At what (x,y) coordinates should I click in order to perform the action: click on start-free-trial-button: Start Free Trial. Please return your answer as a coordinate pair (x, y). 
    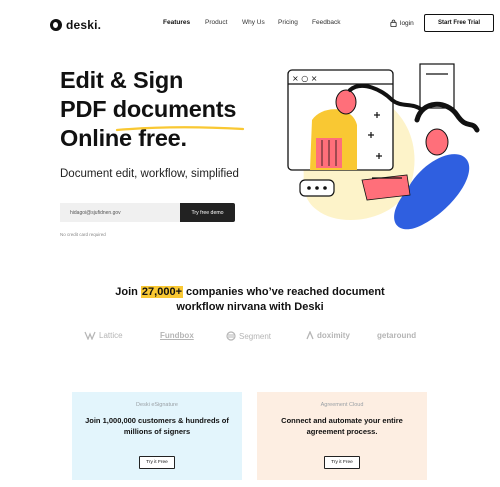
    Looking at the image, I should click on (459, 23).